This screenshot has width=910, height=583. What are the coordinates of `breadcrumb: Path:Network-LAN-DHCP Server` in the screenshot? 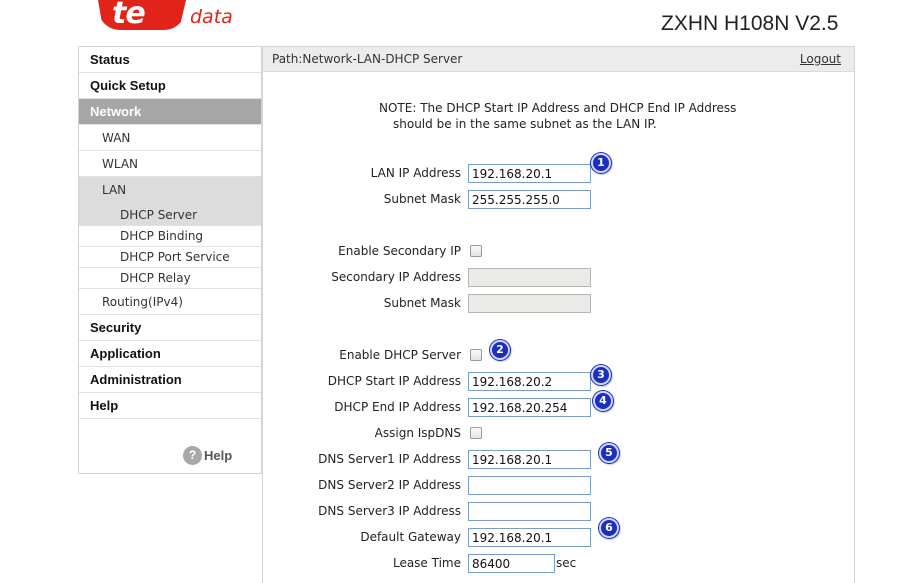 It's located at (367, 59).